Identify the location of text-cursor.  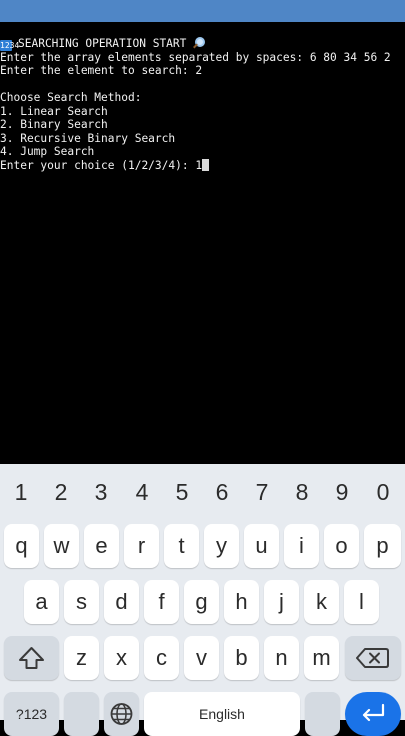
(206, 164).